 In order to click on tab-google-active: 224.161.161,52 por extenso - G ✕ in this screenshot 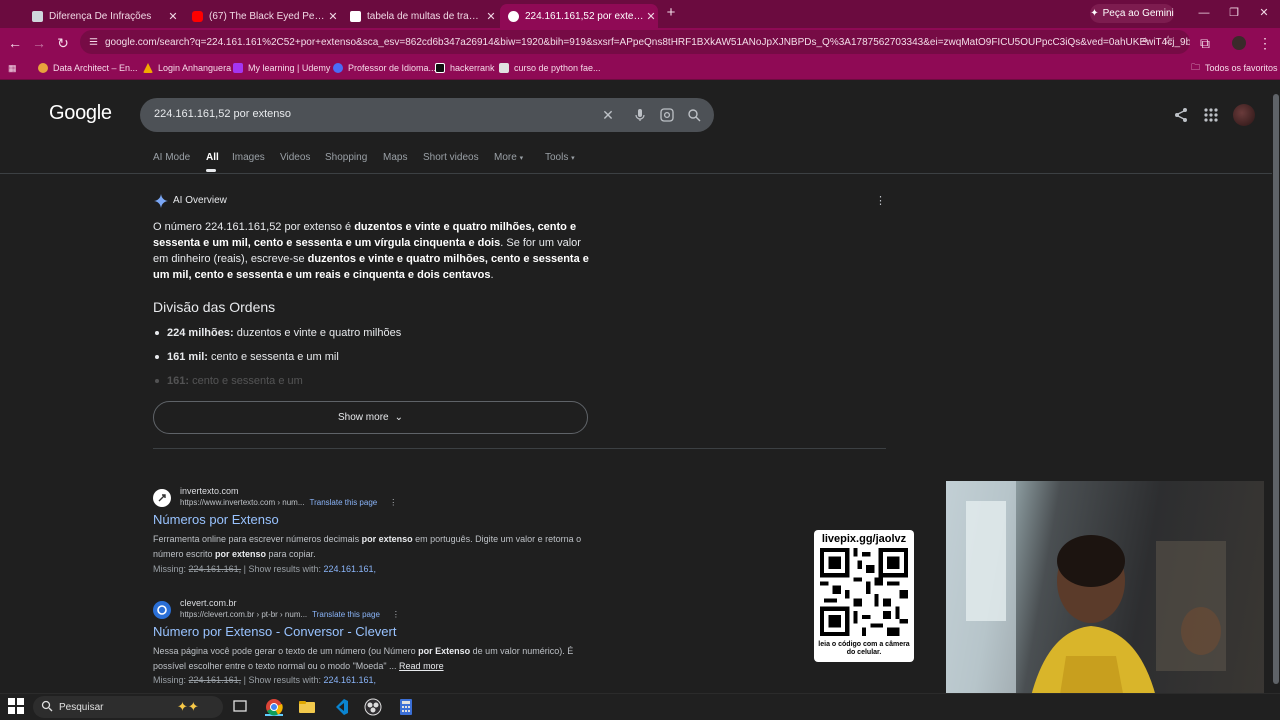, I will do `click(579, 16)`.